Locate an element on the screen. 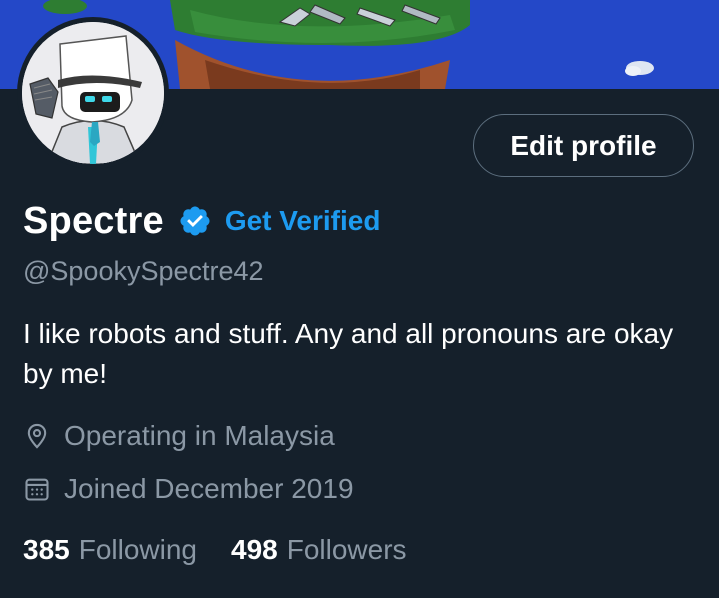 This screenshot has height=598, width=719. followers-label: Followers is located at coordinates (346, 549).